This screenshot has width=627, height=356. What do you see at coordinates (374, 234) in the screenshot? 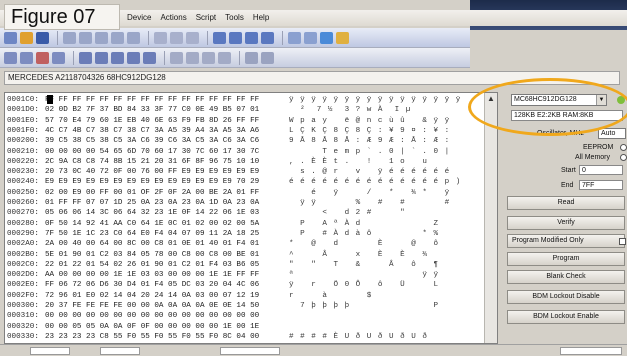
I see `hex-ascii: P # À d à ô * %` at bounding box center [374, 234].